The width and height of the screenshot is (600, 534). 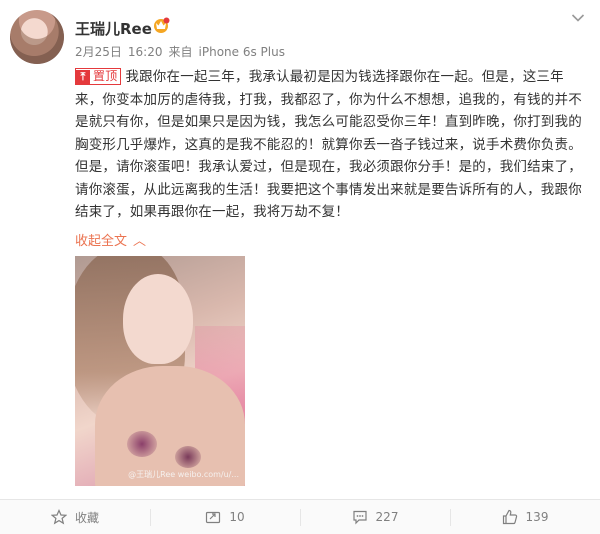 I want to click on post-source: iPhone 6s Plus, so click(x=242, y=52).